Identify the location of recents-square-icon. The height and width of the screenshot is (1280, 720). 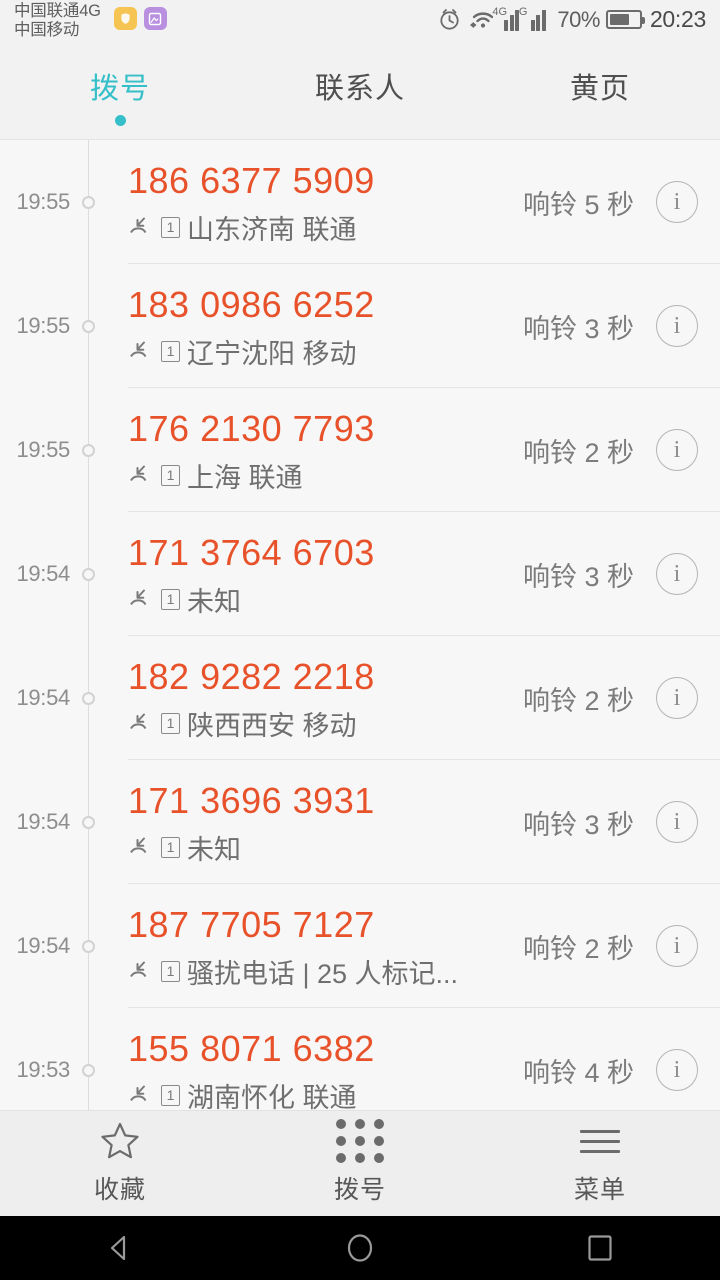
(600, 1248).